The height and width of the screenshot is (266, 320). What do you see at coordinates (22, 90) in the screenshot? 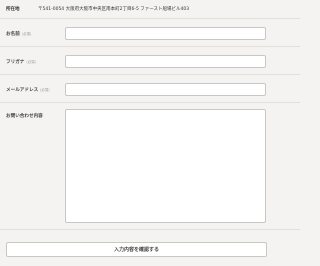
I see `email-label-text: メールアドレス` at bounding box center [22, 90].